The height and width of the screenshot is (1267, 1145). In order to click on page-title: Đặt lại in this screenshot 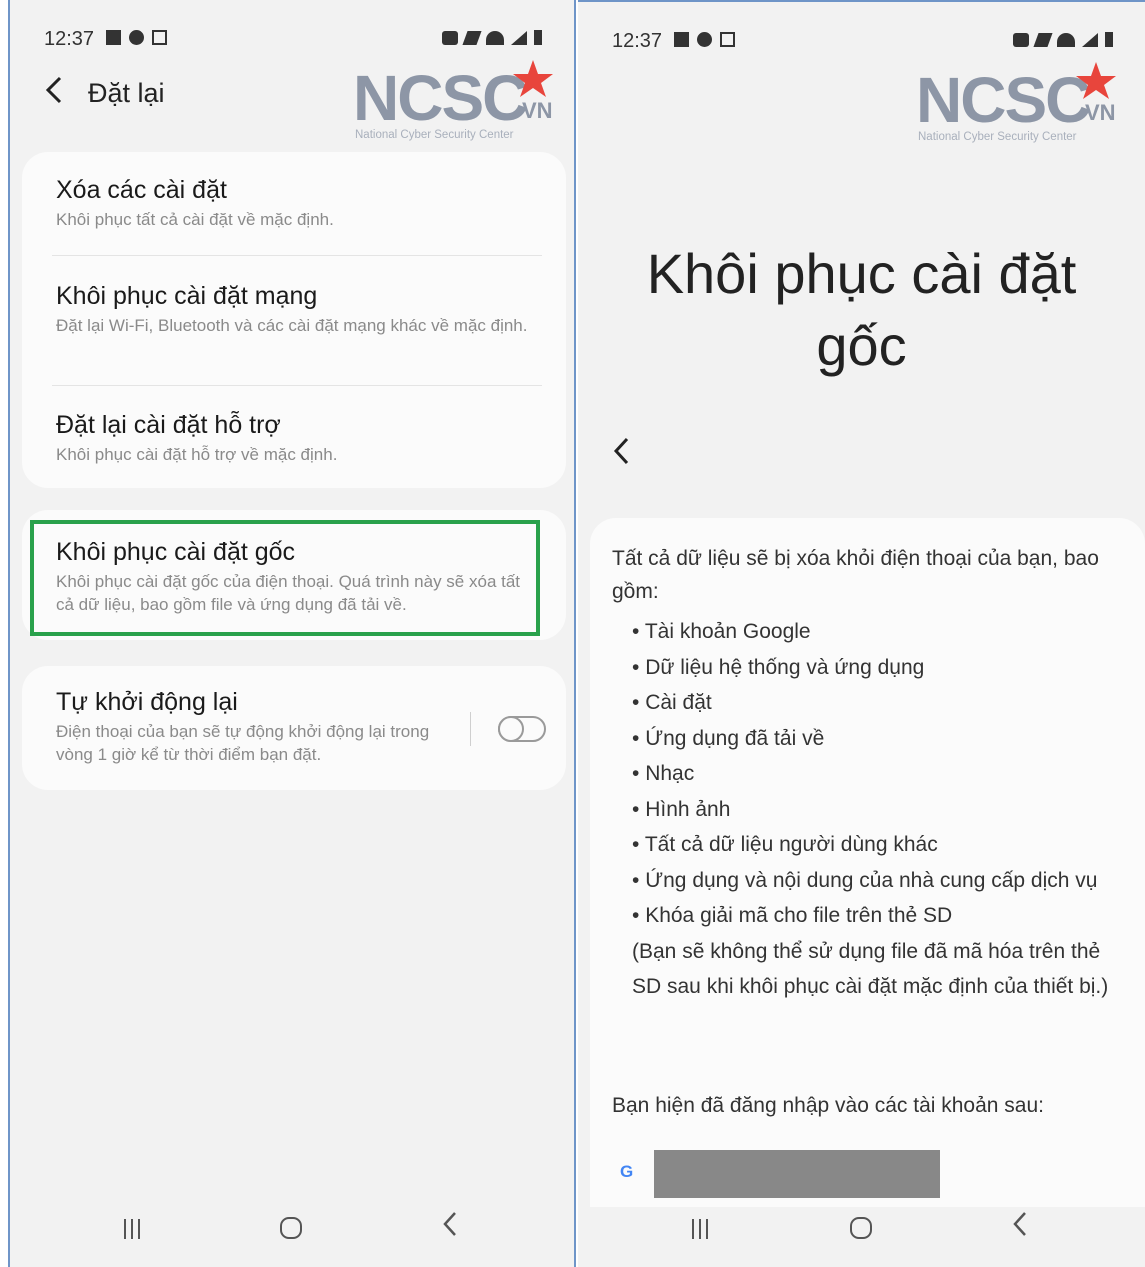, I will do `click(126, 93)`.